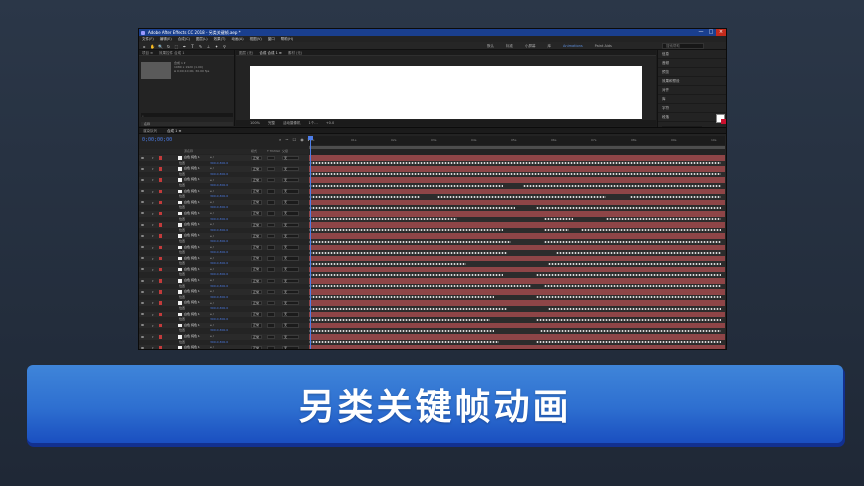  Describe the element at coordinates (286, 139) in the screenshot. I see `timeline-switch-1-icon: ~` at that location.